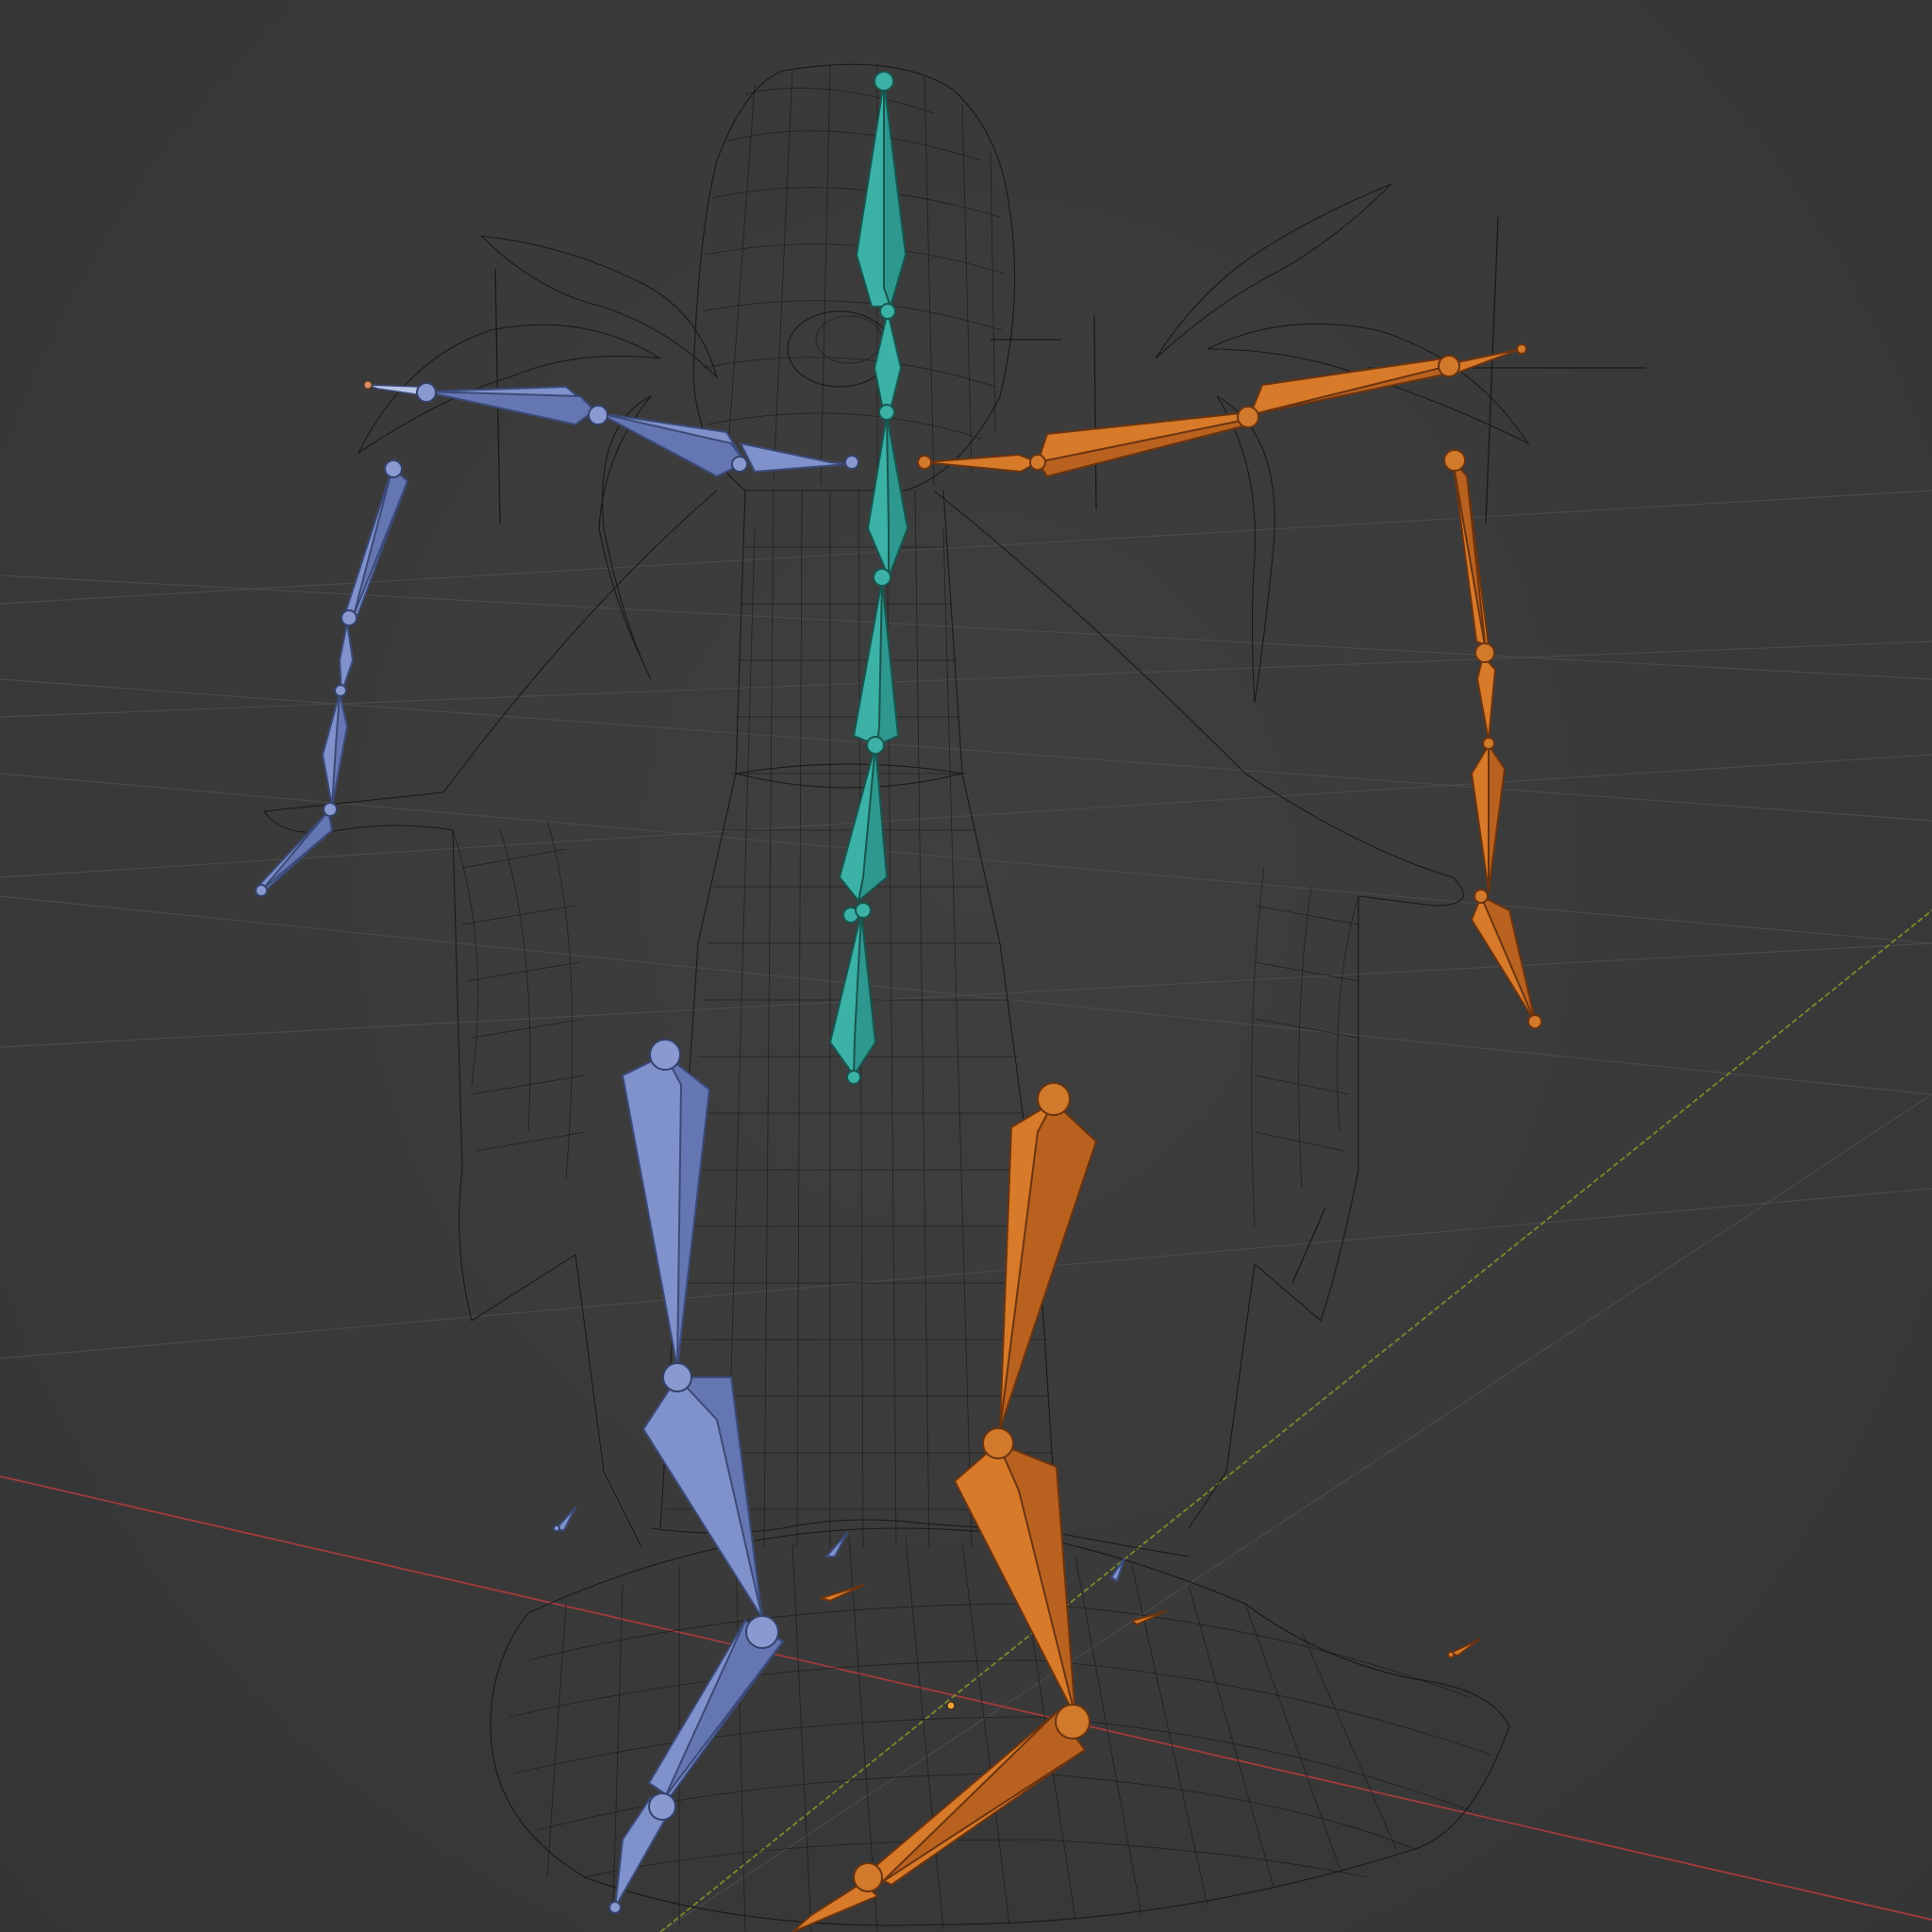 The height and width of the screenshot is (1932, 1932). What do you see at coordinates (795, 458) in the screenshot?
I see `bone-shoulder-l` at bounding box center [795, 458].